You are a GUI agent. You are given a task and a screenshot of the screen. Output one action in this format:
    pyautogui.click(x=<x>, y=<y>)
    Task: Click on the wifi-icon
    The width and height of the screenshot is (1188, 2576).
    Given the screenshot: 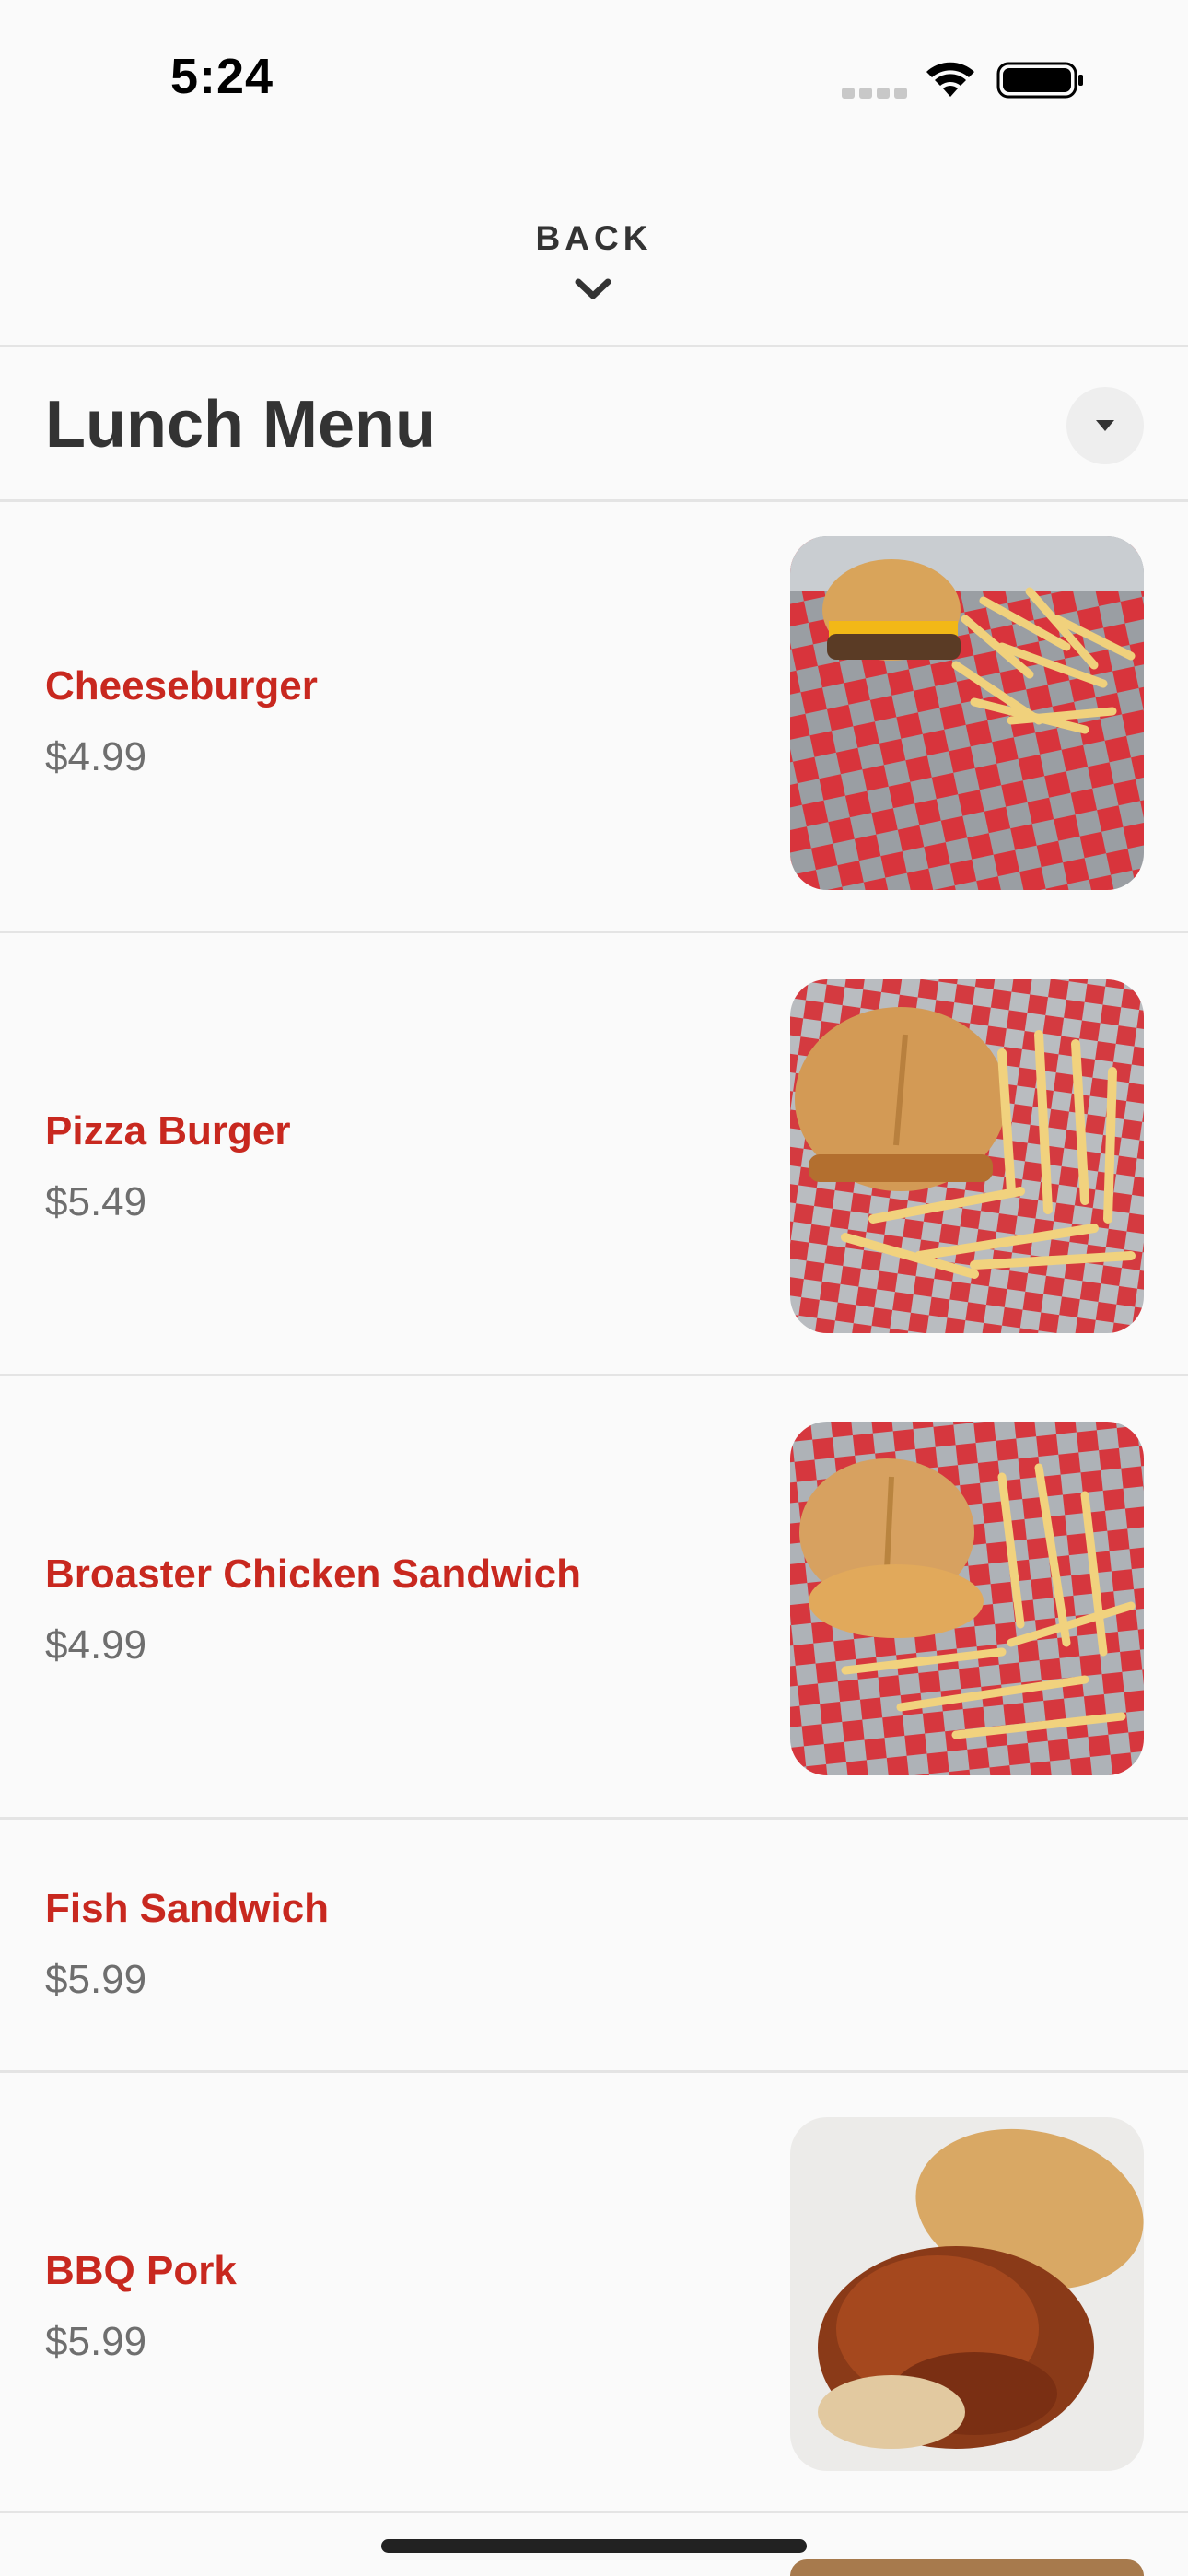 What is the action you would take?
    pyautogui.click(x=950, y=79)
    